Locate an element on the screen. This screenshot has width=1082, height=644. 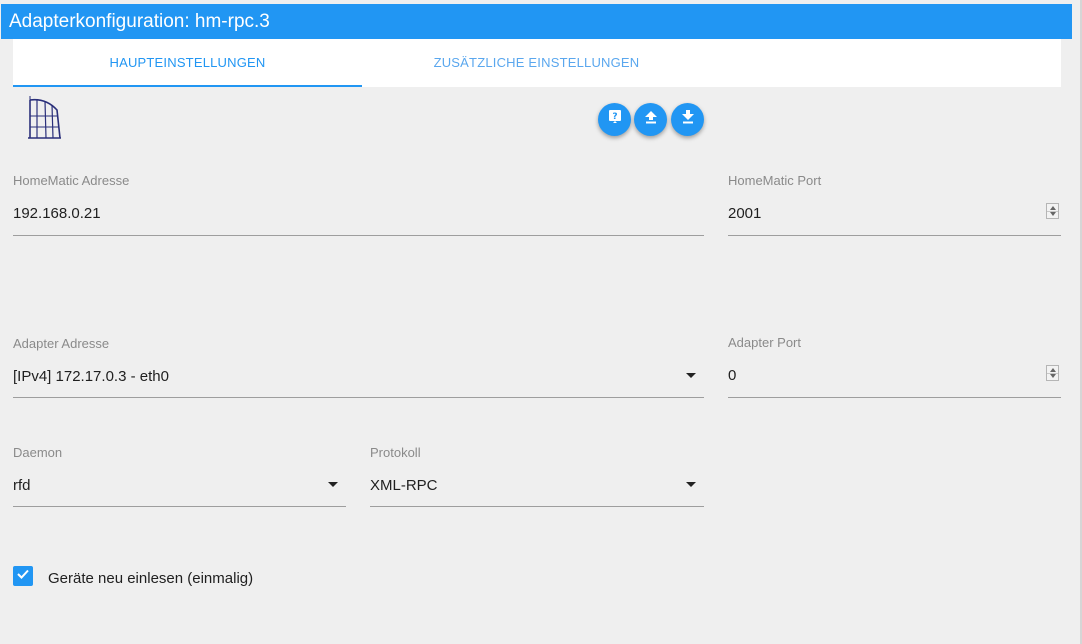
active-tab-indicator is located at coordinates (187, 86).